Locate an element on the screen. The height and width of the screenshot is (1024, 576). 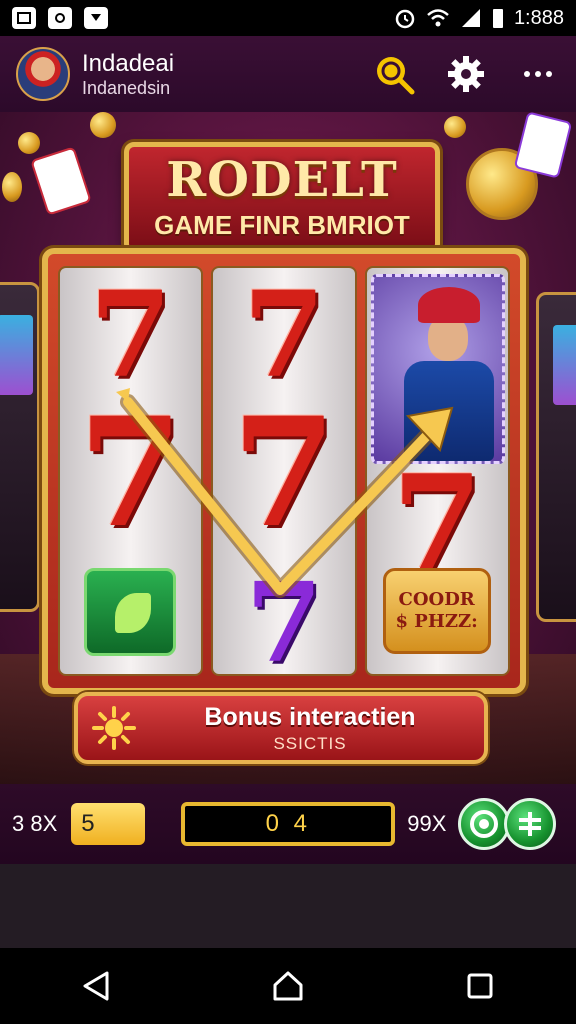
system-nav-bar is located at coordinates (288, 986).